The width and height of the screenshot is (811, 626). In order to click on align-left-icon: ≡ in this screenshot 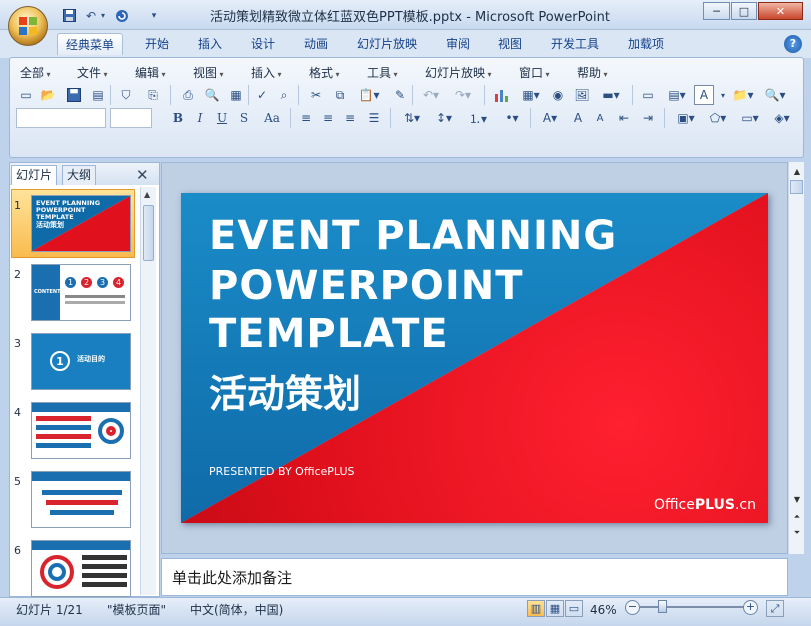, I will do `click(306, 118)`.